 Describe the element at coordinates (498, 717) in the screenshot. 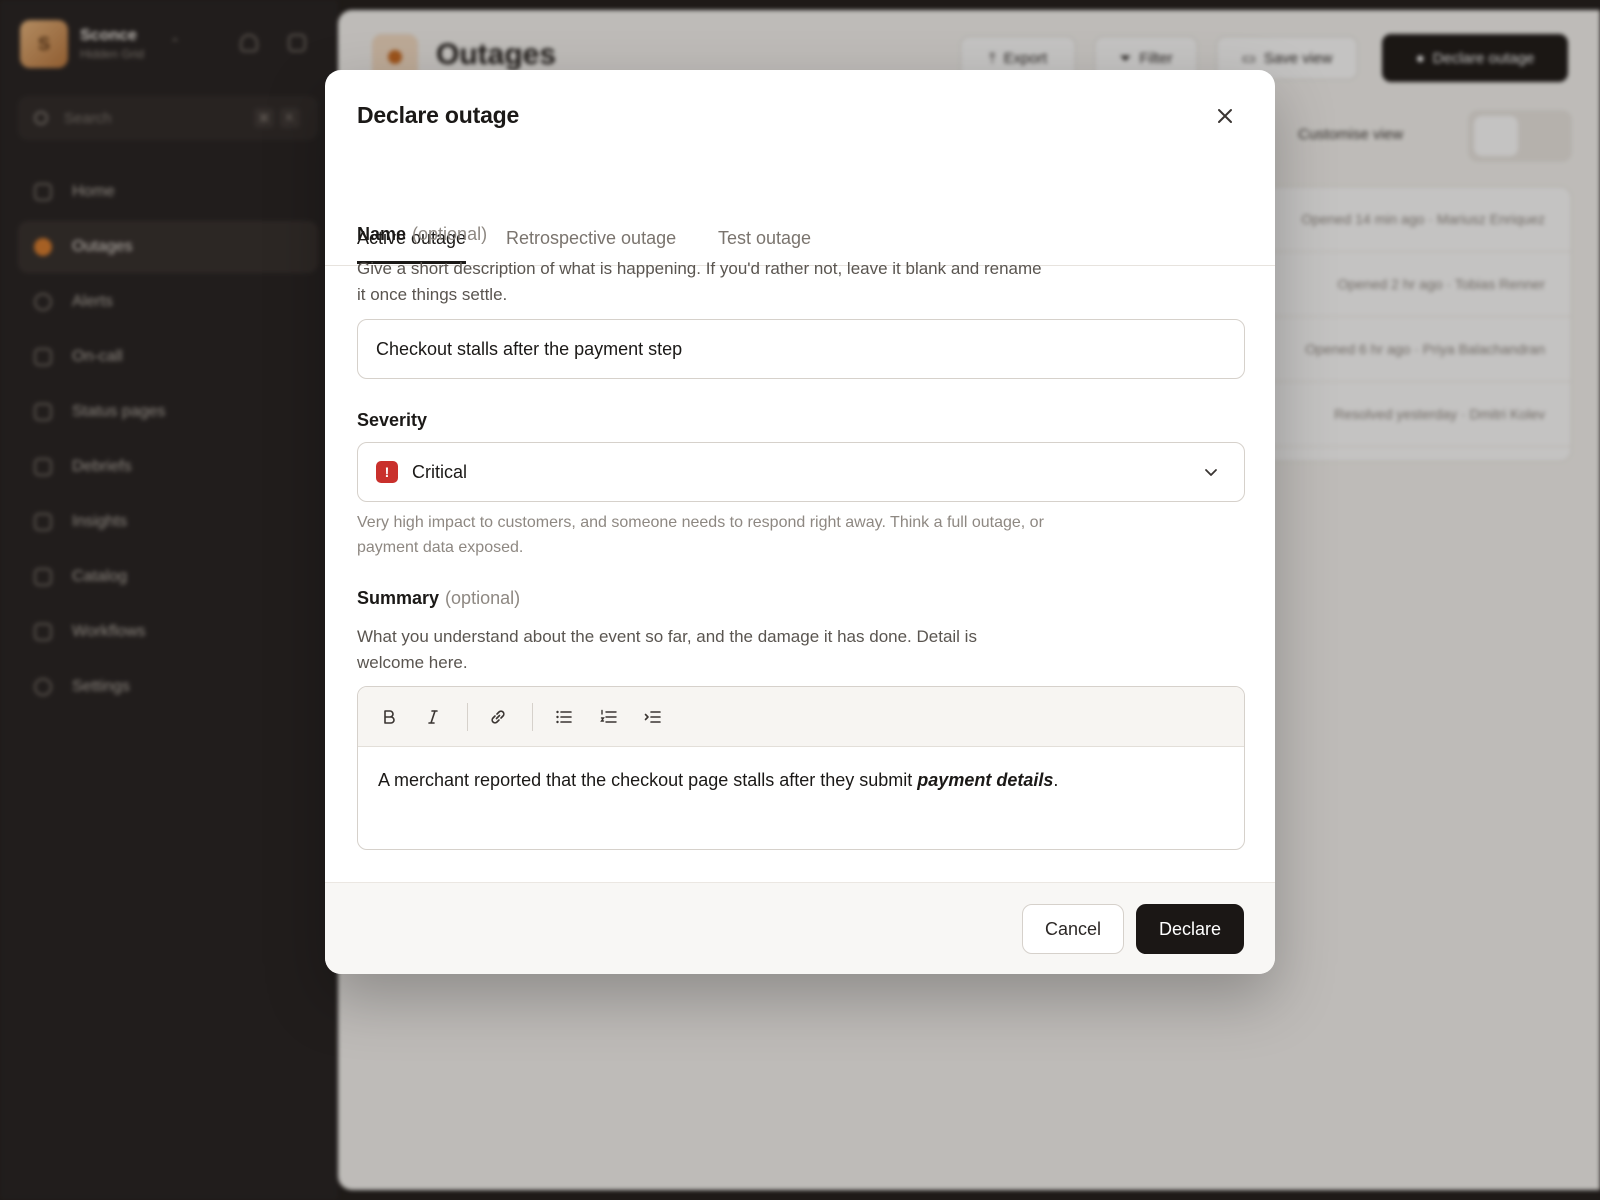

I see `link-icon` at that location.